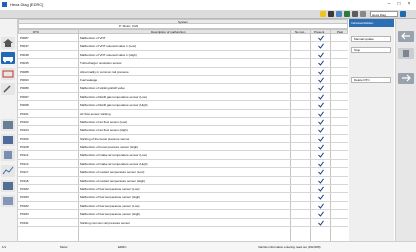  I want to click on tools-button, so click(8, 89).